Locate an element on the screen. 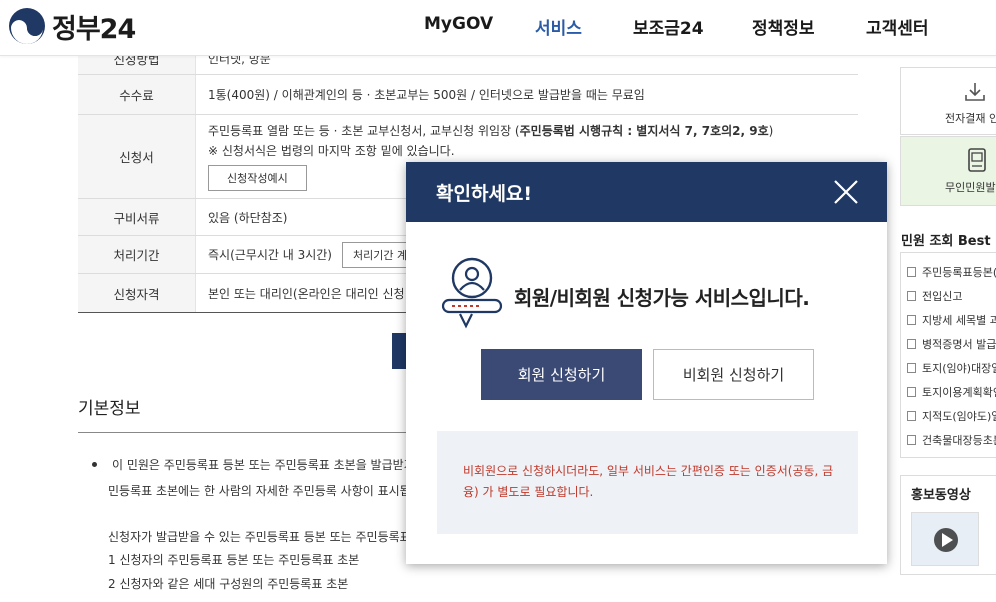 This screenshot has width=996, height=602. taegeuk-logo-icon is located at coordinates (27, 26).